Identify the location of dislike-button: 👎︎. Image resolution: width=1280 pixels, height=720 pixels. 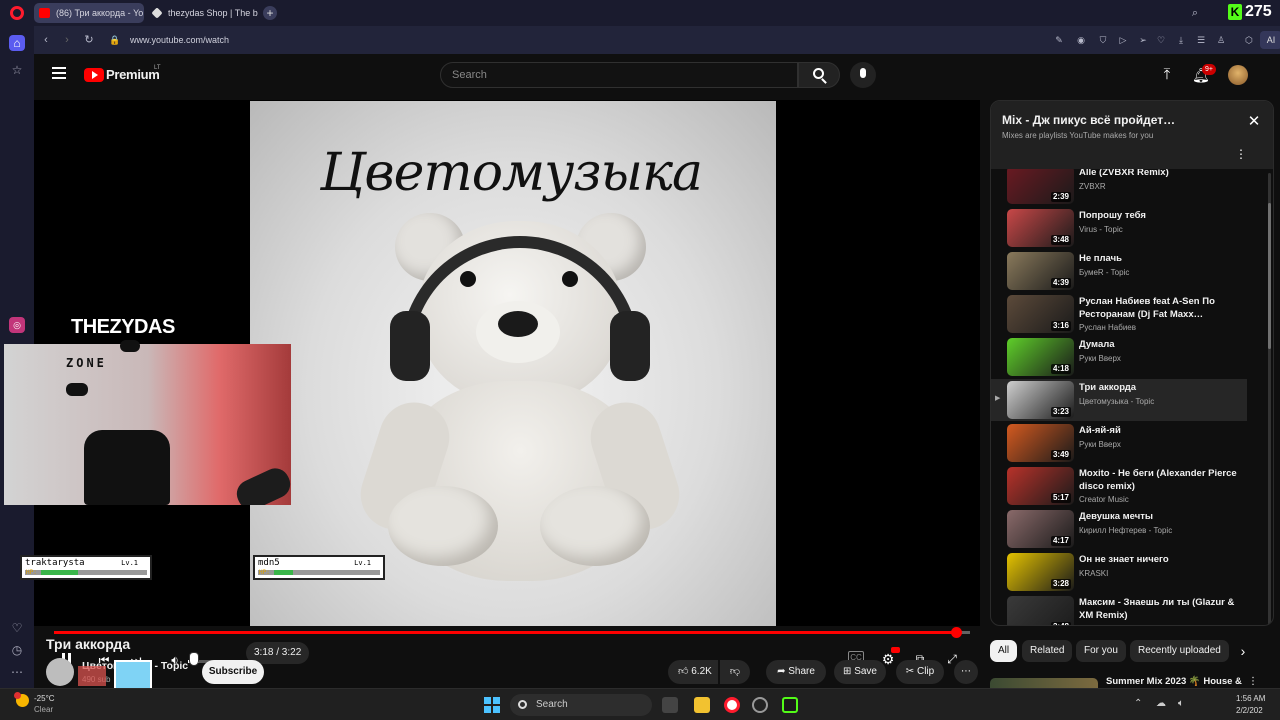
(735, 672).